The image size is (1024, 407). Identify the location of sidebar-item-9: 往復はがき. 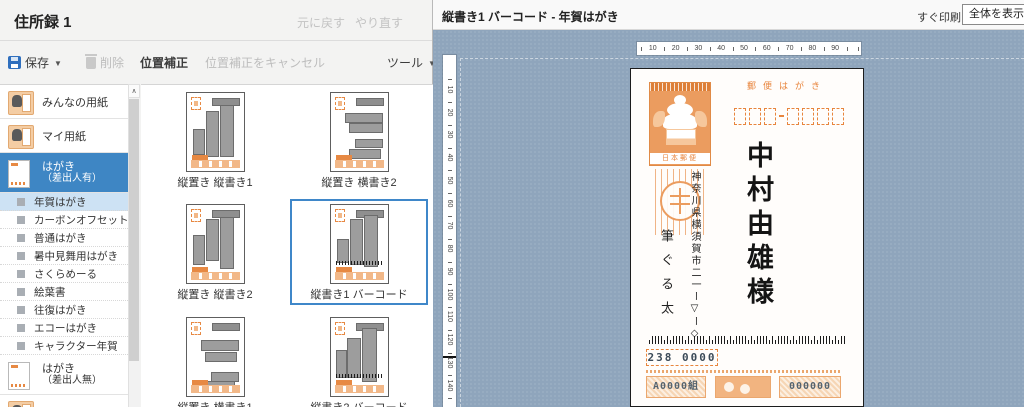
(64, 310).